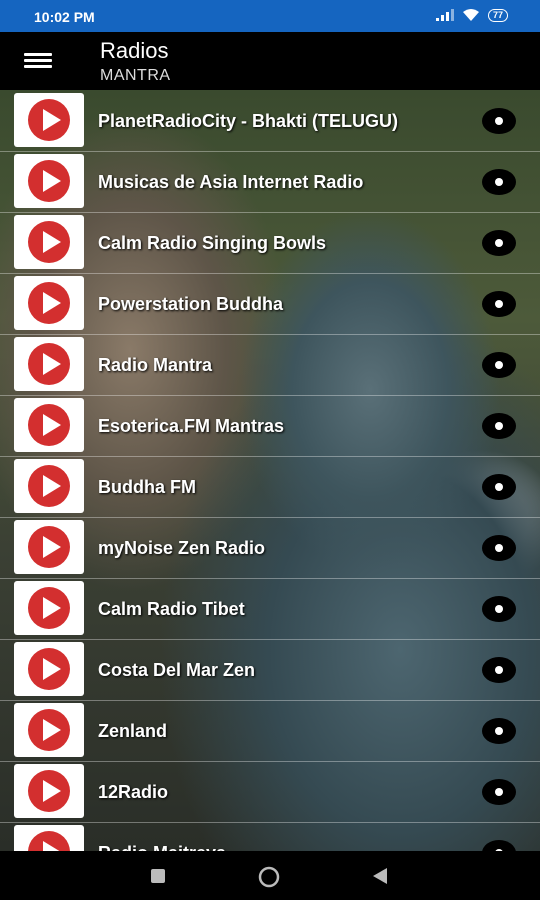  I want to click on station-row: Zenland, so click(270, 731).